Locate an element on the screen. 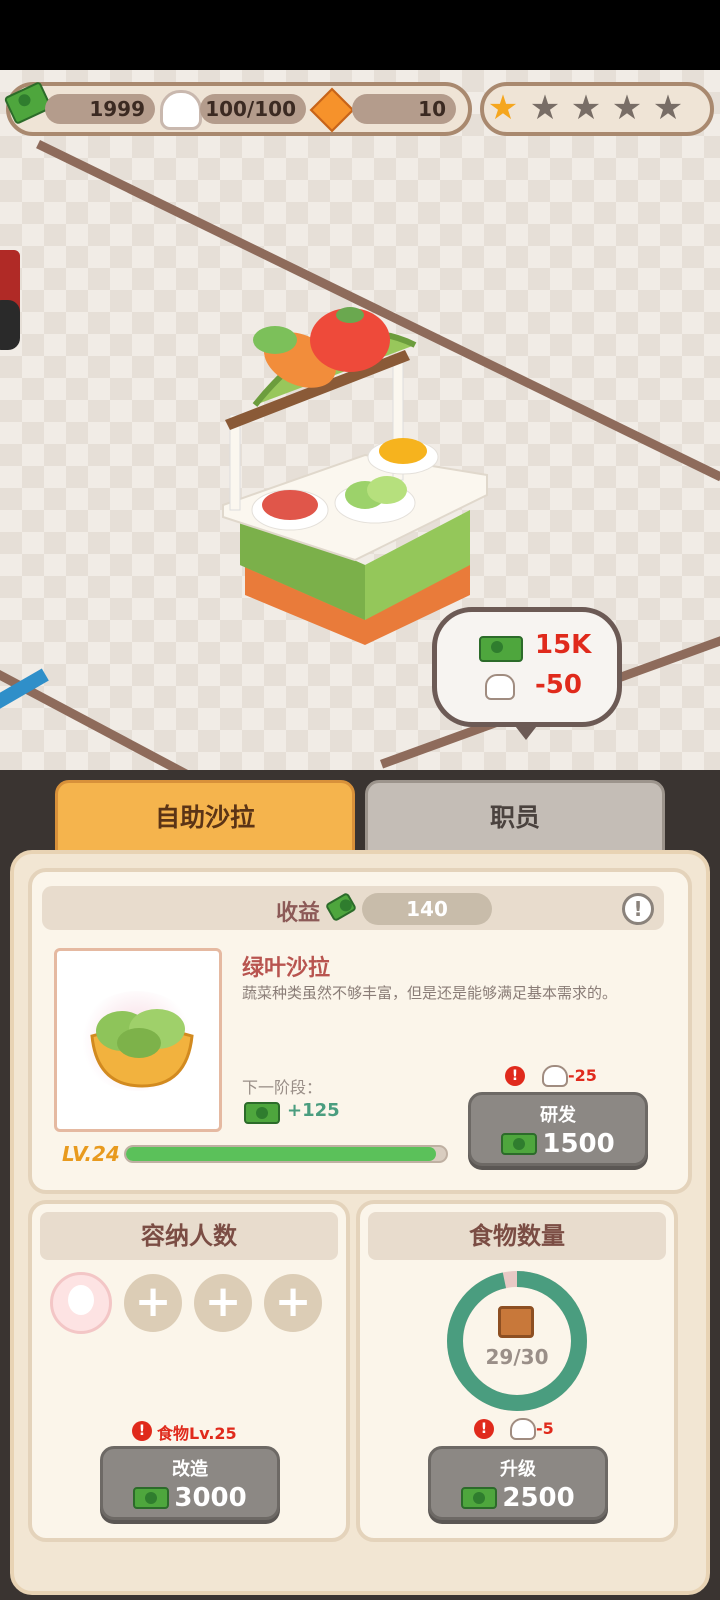  remodel-button: 改造 3000 is located at coordinates (190, 1483).